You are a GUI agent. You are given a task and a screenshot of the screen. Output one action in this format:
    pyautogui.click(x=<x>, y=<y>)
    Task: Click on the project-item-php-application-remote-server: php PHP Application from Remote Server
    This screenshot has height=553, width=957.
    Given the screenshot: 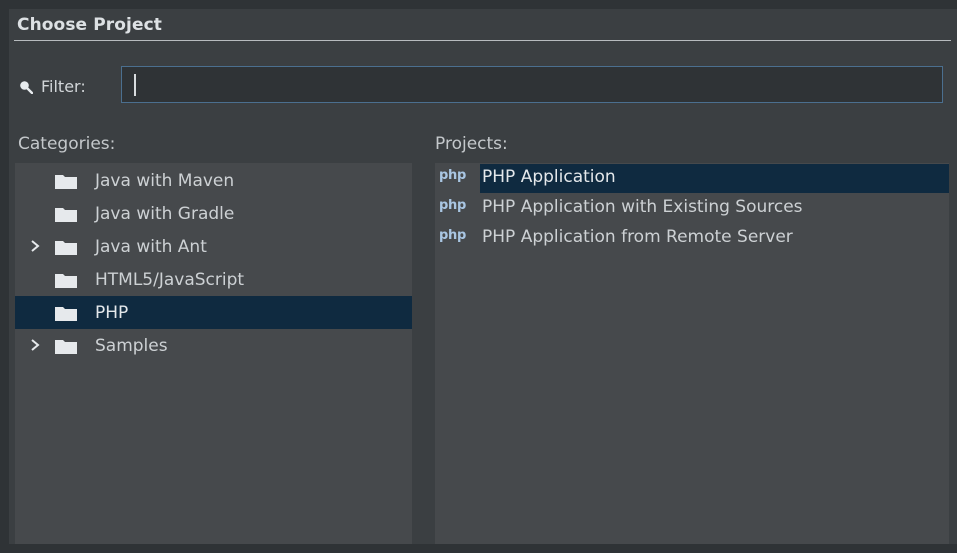 What is the action you would take?
    pyautogui.click(x=692, y=238)
    